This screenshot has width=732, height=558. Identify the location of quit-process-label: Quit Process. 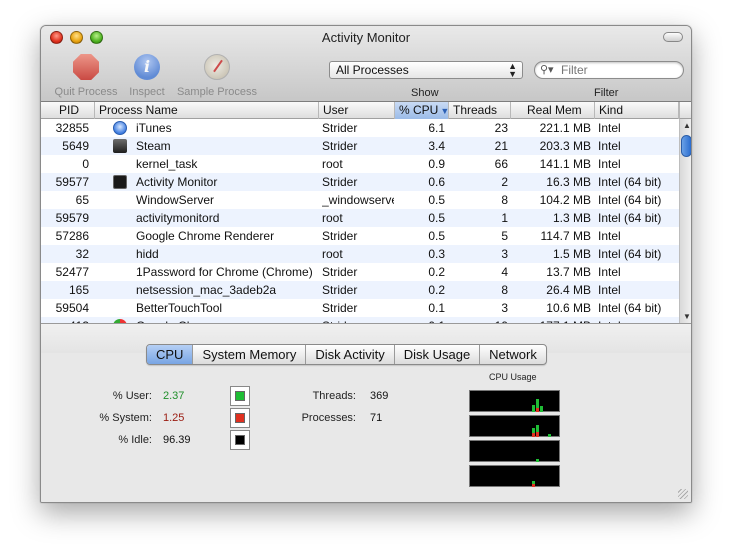
(86, 92).